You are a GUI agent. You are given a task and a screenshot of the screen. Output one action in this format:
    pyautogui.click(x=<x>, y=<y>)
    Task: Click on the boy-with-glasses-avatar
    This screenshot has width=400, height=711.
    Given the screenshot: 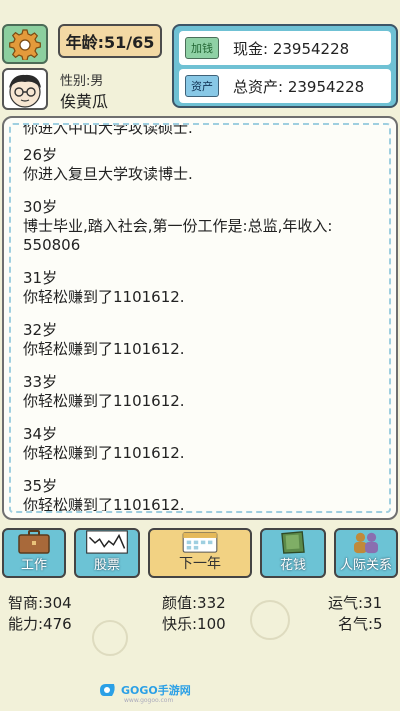 What is the action you would take?
    pyautogui.click(x=25, y=91)
    